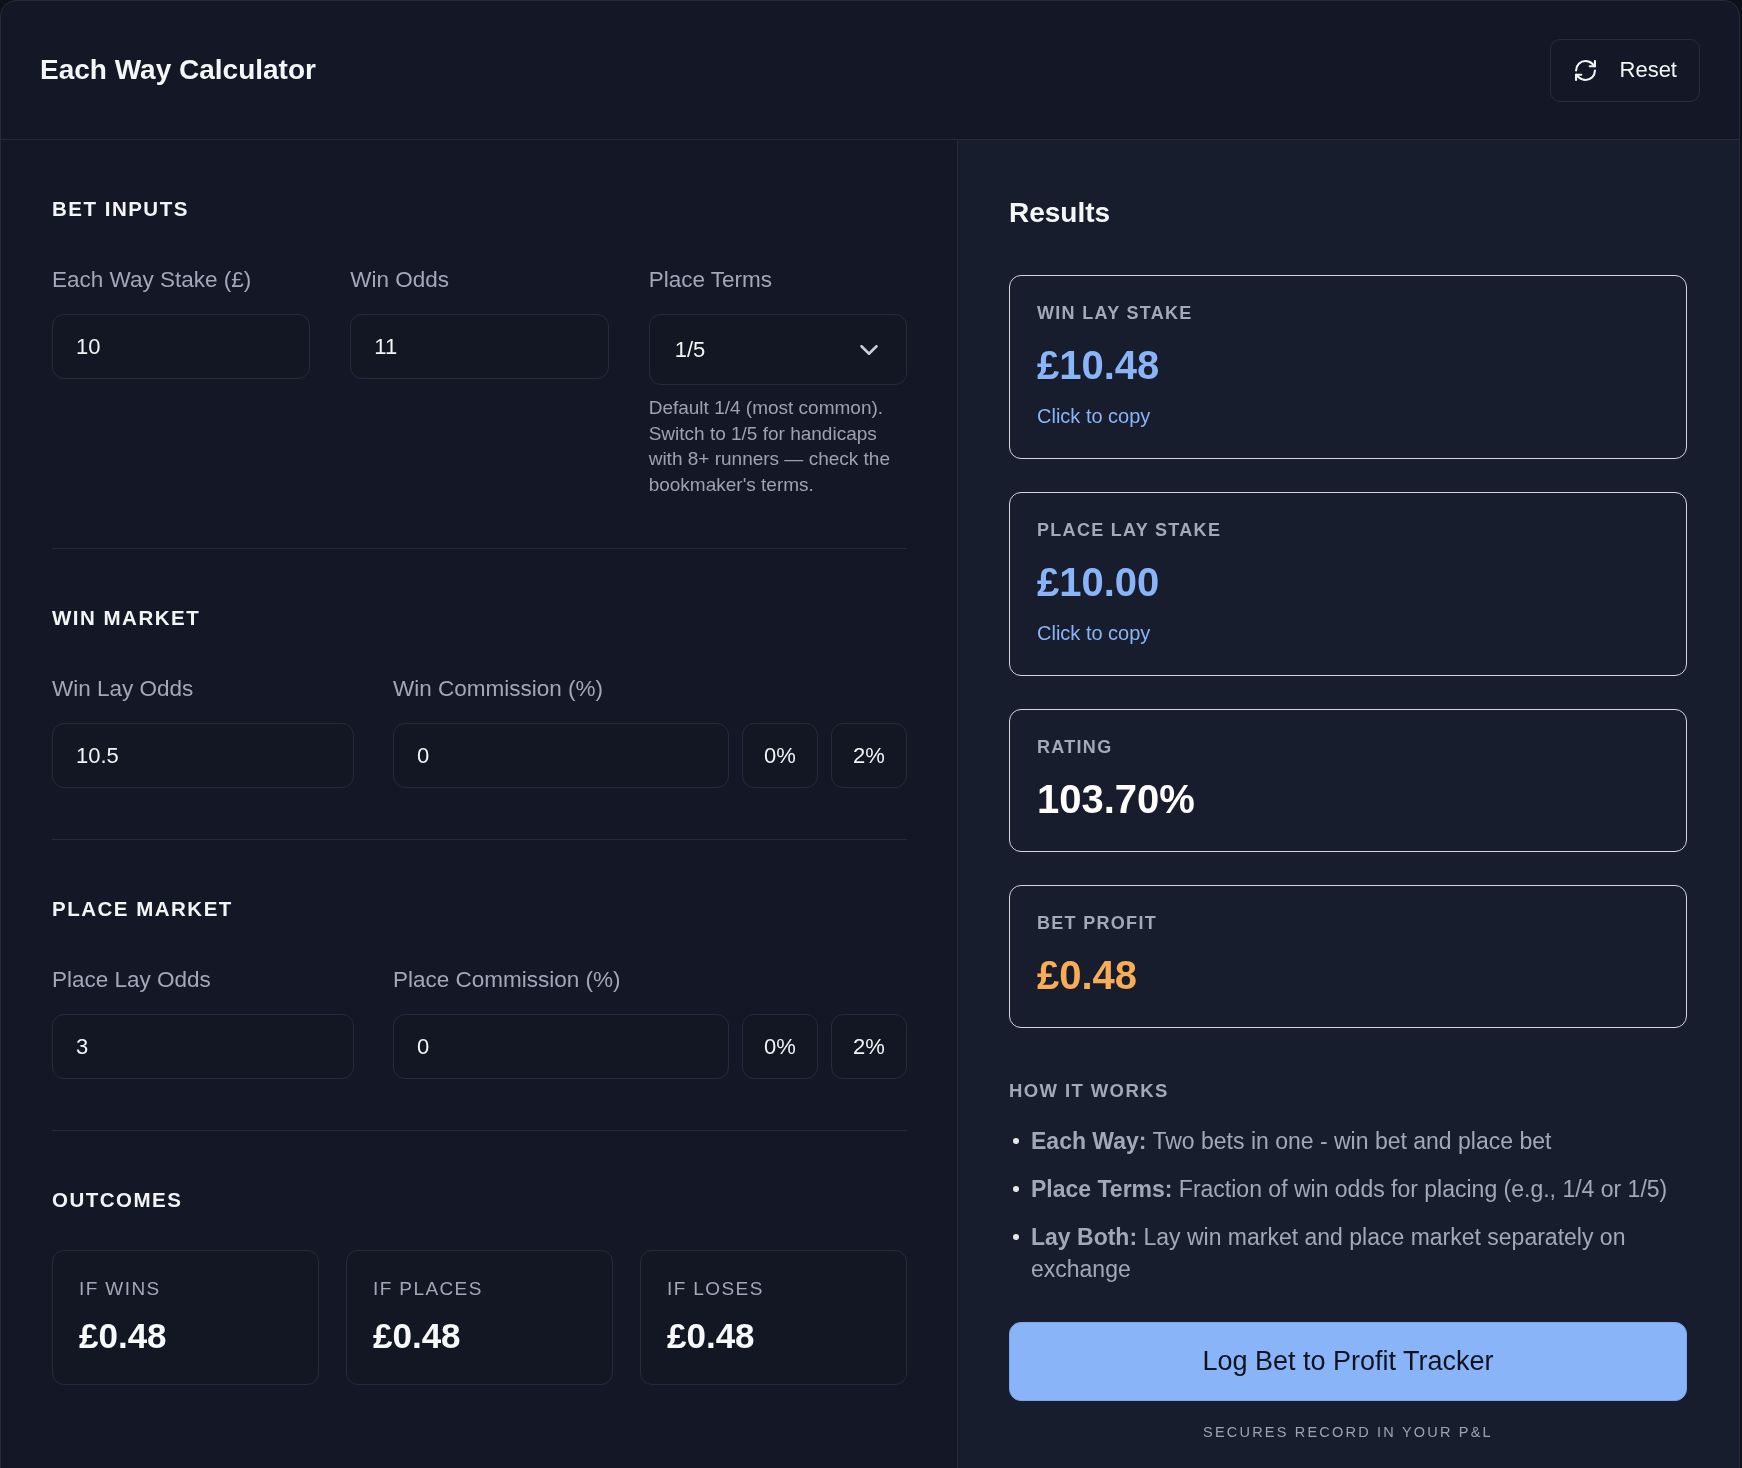 This screenshot has width=1742, height=1468. I want to click on log-bet-button: Log Bet to Profit Tracker, so click(1348, 1361).